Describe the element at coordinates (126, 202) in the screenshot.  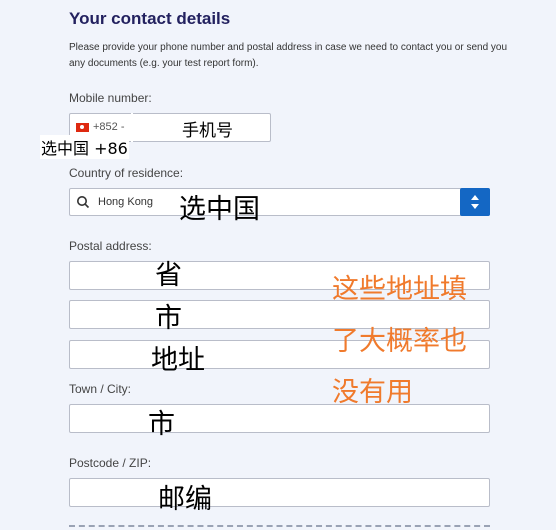
I see `country-value: Hong Kong` at that location.